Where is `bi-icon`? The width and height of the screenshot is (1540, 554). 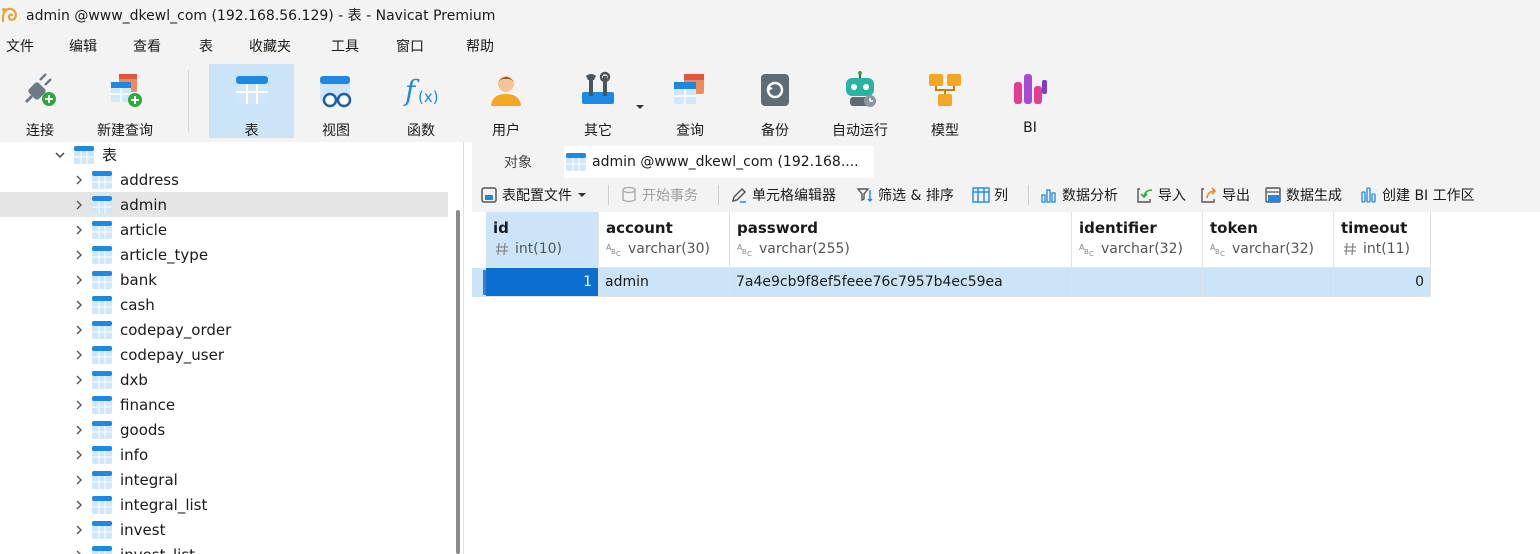
bi-icon is located at coordinates (1369, 195).